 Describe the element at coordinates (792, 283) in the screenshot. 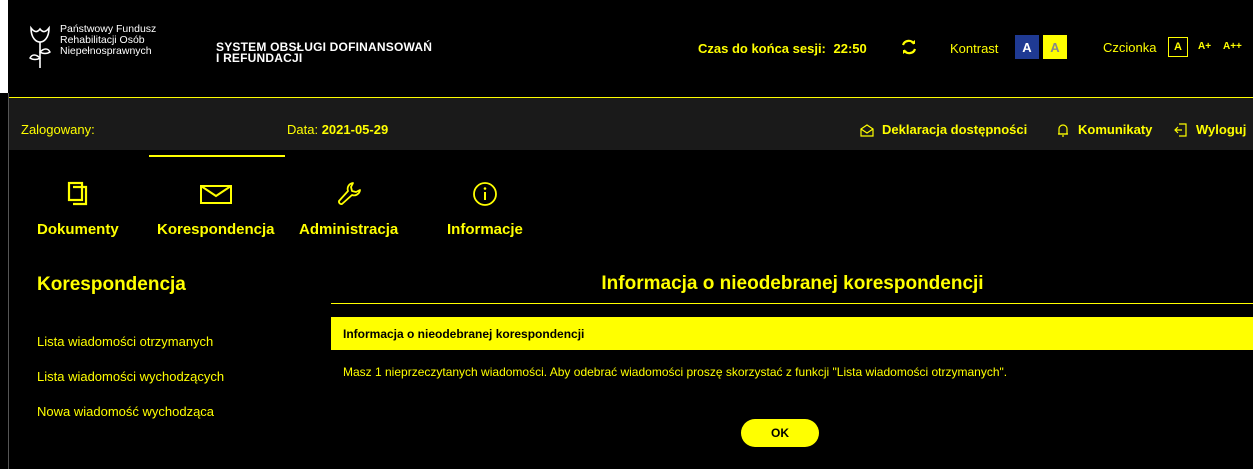

I see `page-title: Informacja o nieodebranej korespondencji` at that location.